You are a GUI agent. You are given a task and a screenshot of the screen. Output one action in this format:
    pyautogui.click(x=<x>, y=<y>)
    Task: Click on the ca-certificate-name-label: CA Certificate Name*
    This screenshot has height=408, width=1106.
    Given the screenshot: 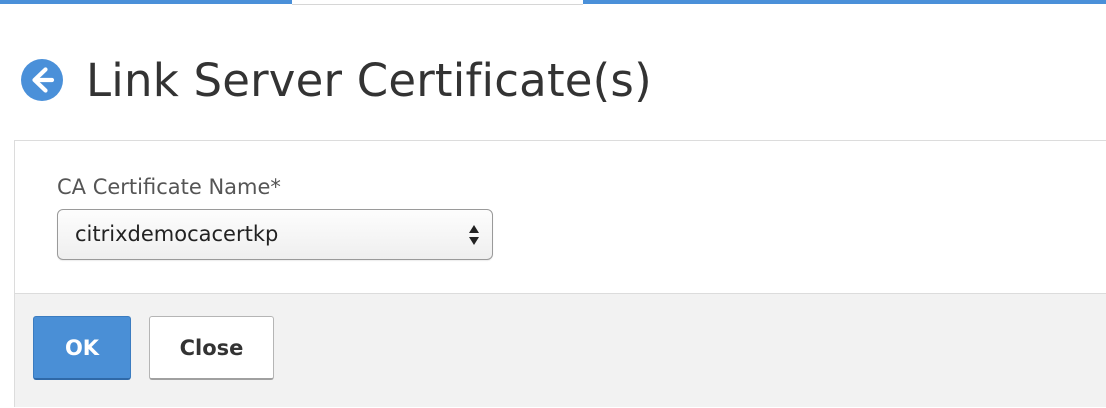 What is the action you would take?
    pyautogui.click(x=169, y=187)
    